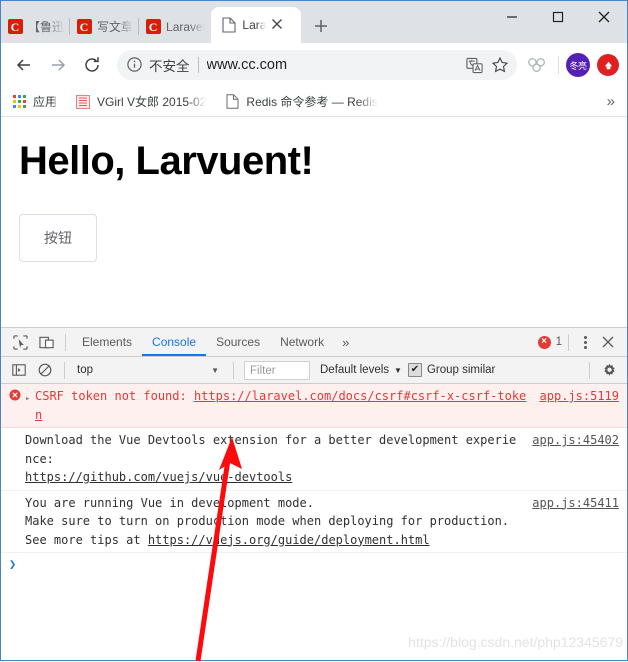  I want to click on tab-console: Console, so click(174, 342).